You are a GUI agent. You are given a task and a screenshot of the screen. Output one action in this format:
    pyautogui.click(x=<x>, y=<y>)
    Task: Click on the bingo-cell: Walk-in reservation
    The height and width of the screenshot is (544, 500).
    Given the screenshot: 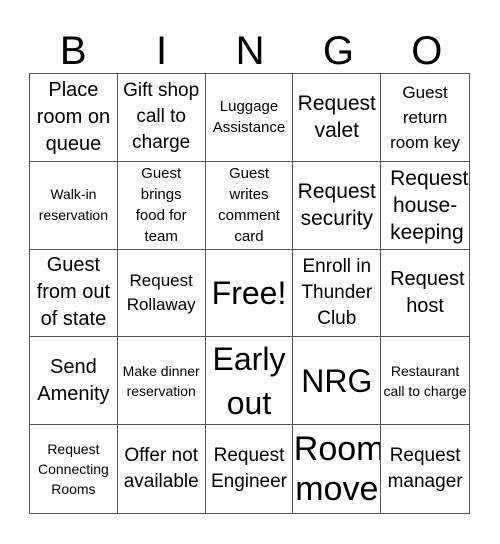 What is the action you would take?
    pyautogui.click(x=74, y=205)
    